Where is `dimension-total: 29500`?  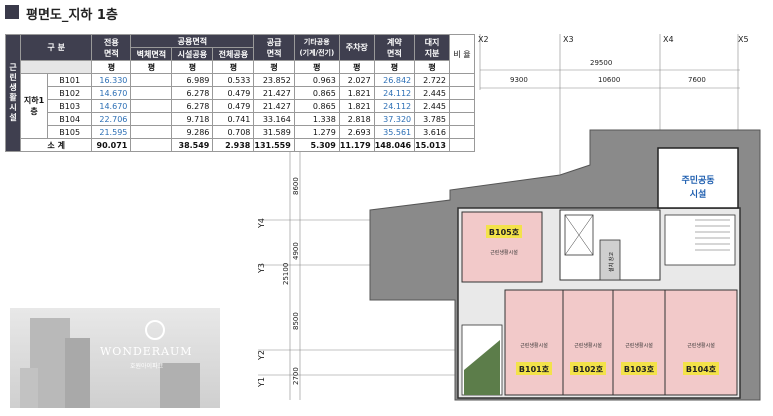 dimension-total: 29500 is located at coordinates (601, 63).